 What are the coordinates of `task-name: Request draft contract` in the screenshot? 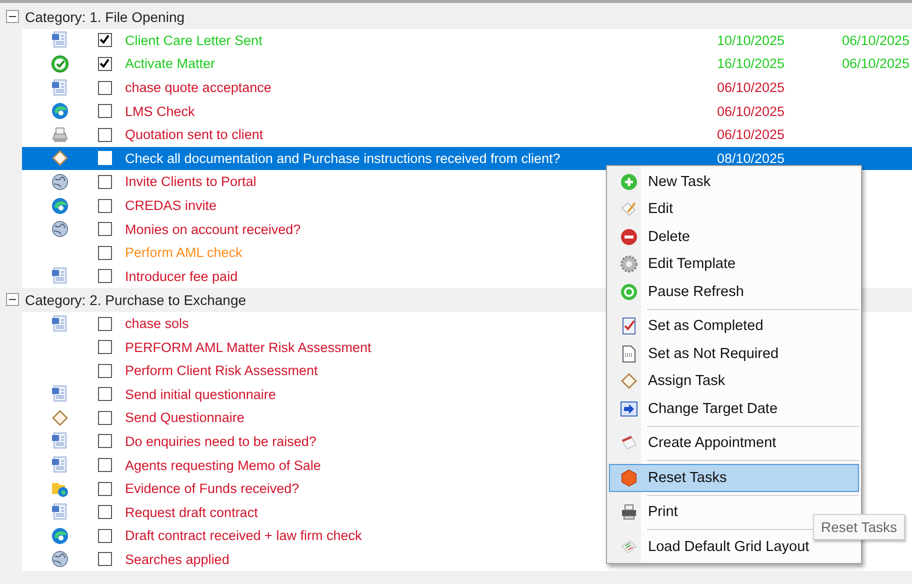 It's located at (191, 512).